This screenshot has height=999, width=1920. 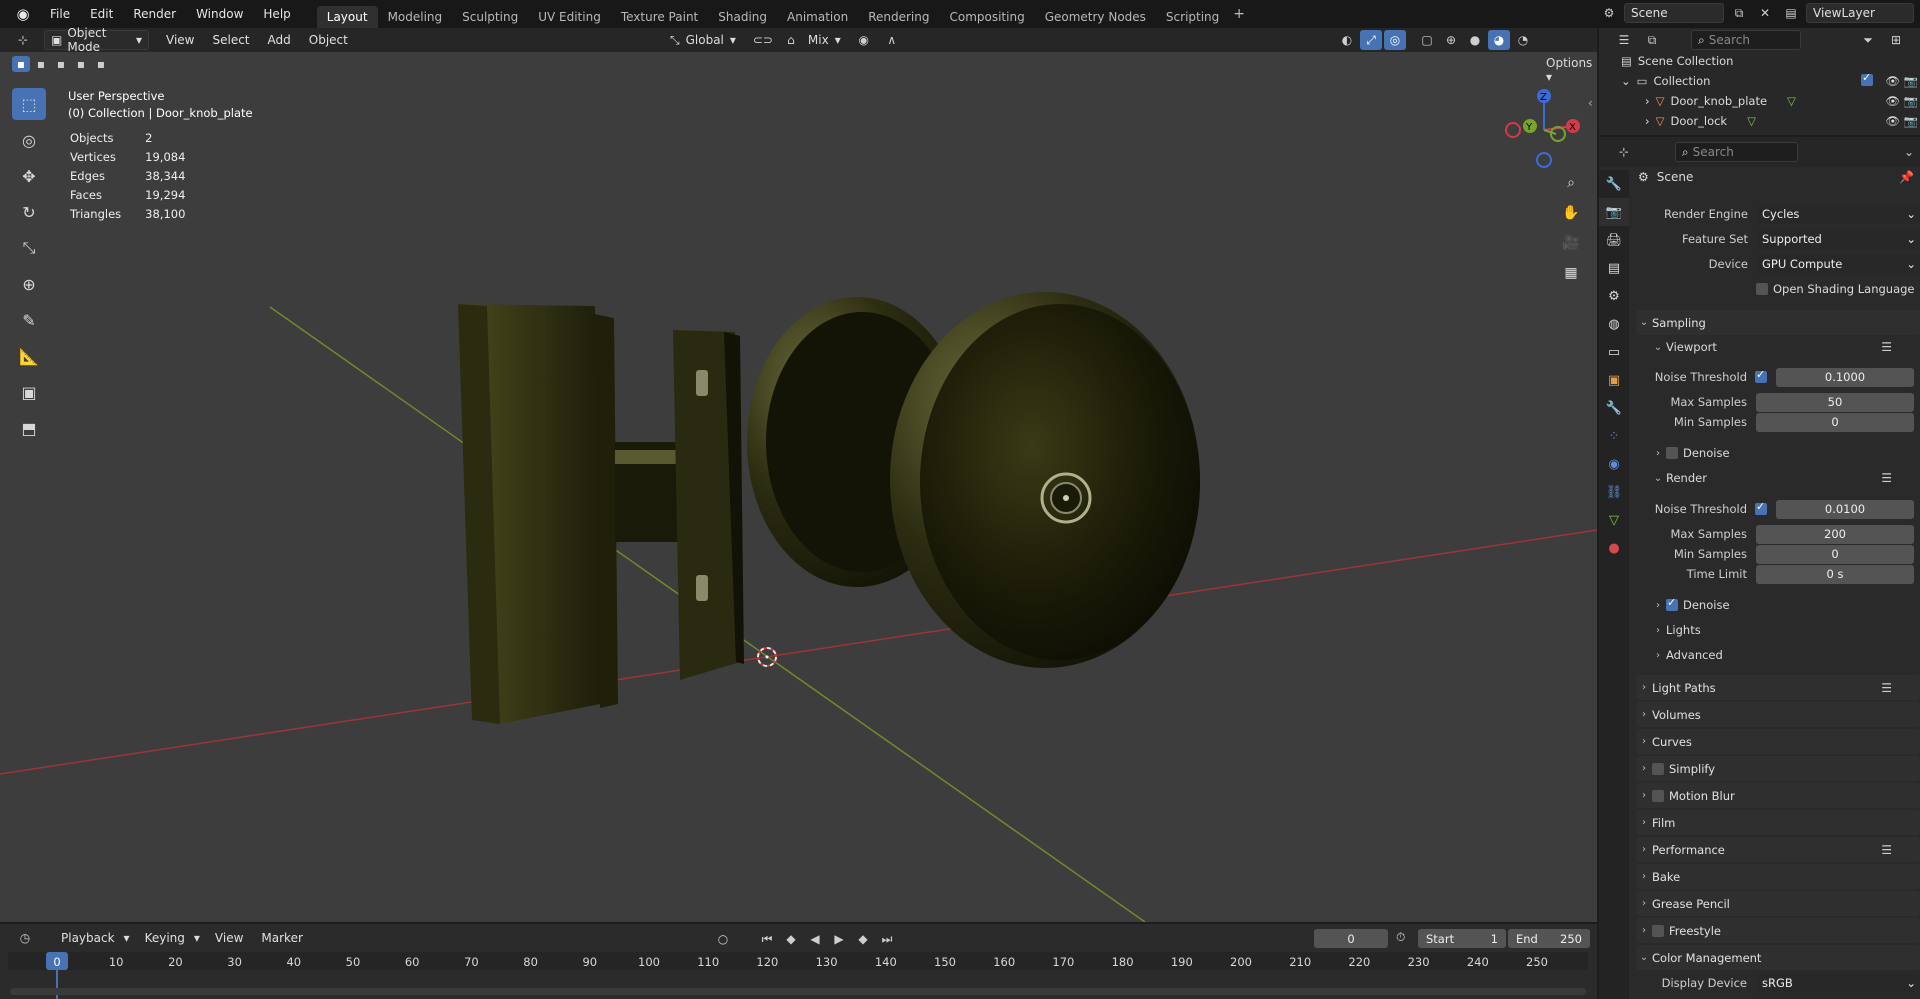 I want to click on tab-geometry-nodes: Geometry Nodes, so click(x=1095, y=17).